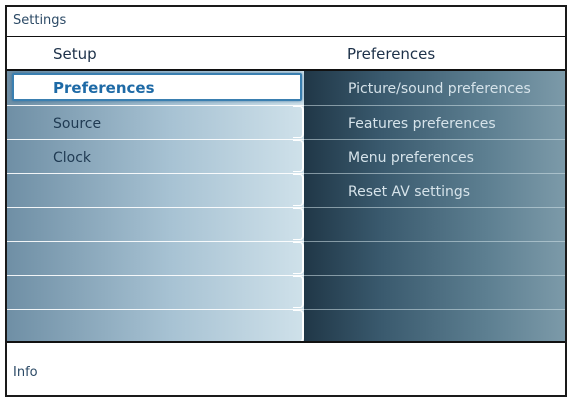 The width and height of the screenshot is (570, 401). I want to click on title-bar: Settings, so click(286, 22).